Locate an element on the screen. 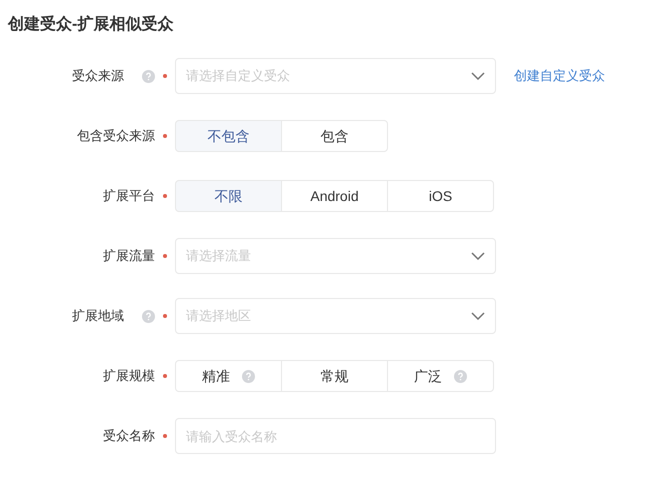 The image size is (646, 482). field-label: 受众名称 is located at coordinates (129, 436).